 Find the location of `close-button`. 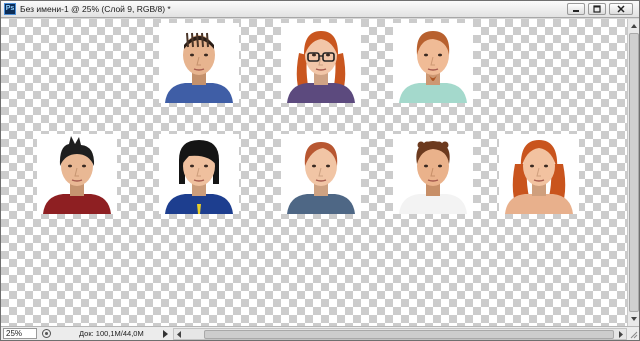

close-button is located at coordinates (621, 9).